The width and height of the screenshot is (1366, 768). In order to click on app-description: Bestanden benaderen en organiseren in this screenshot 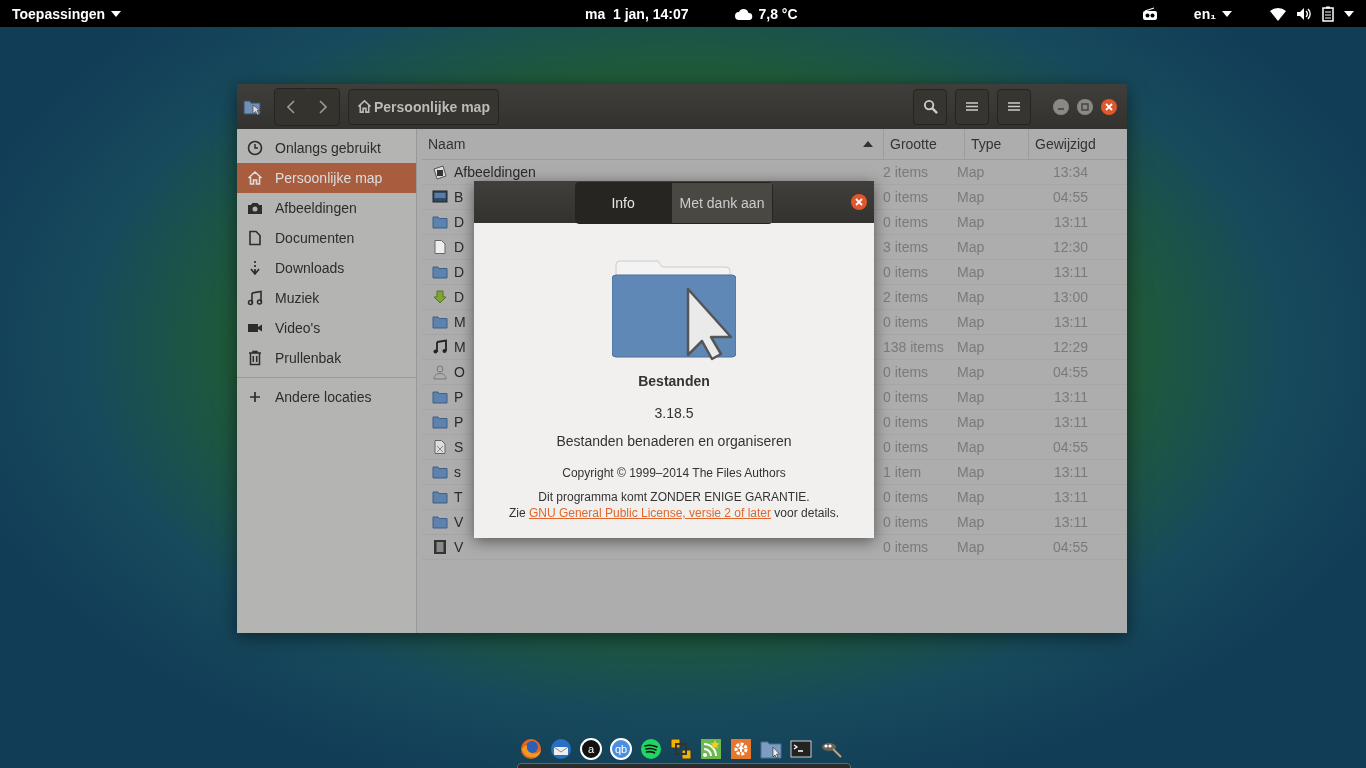, I will do `click(674, 441)`.